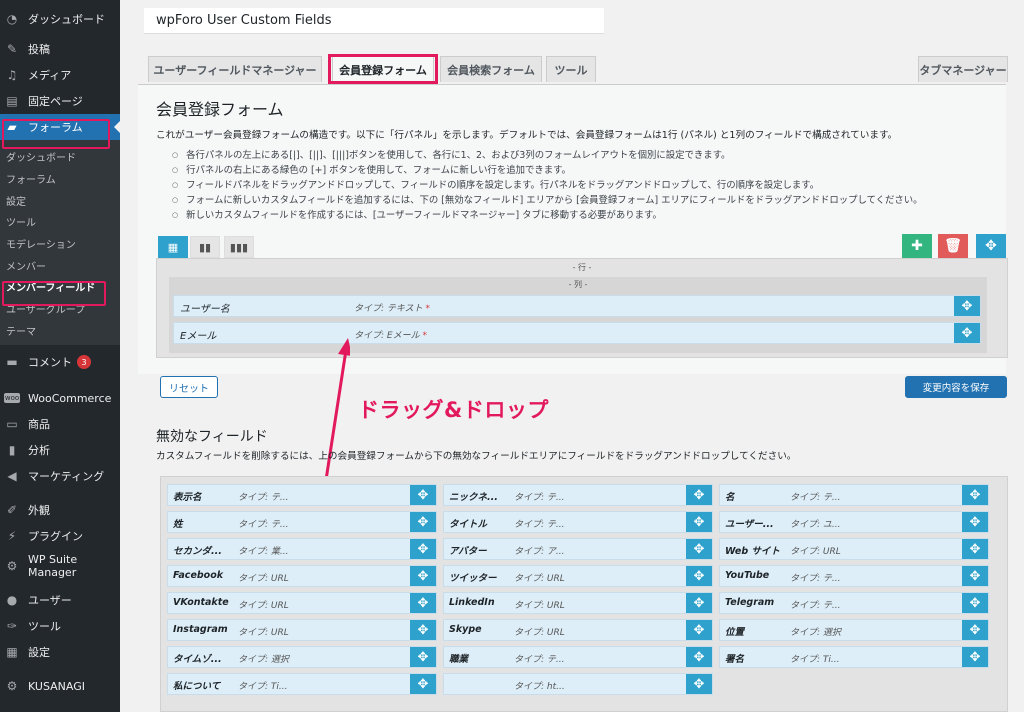 The image size is (1024, 712). What do you see at coordinates (60, 566) in the screenshot?
I see `menu-wp-suite-manager: ⚙ WP Suite Manager` at bounding box center [60, 566].